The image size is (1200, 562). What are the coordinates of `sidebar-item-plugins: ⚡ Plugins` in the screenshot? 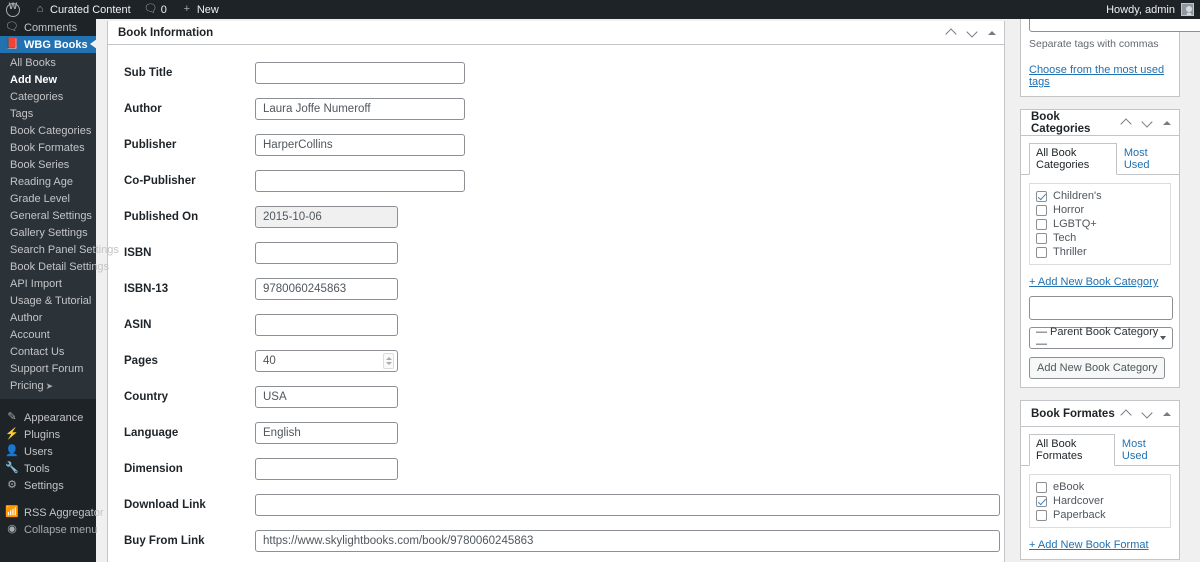 It's located at (48, 434).